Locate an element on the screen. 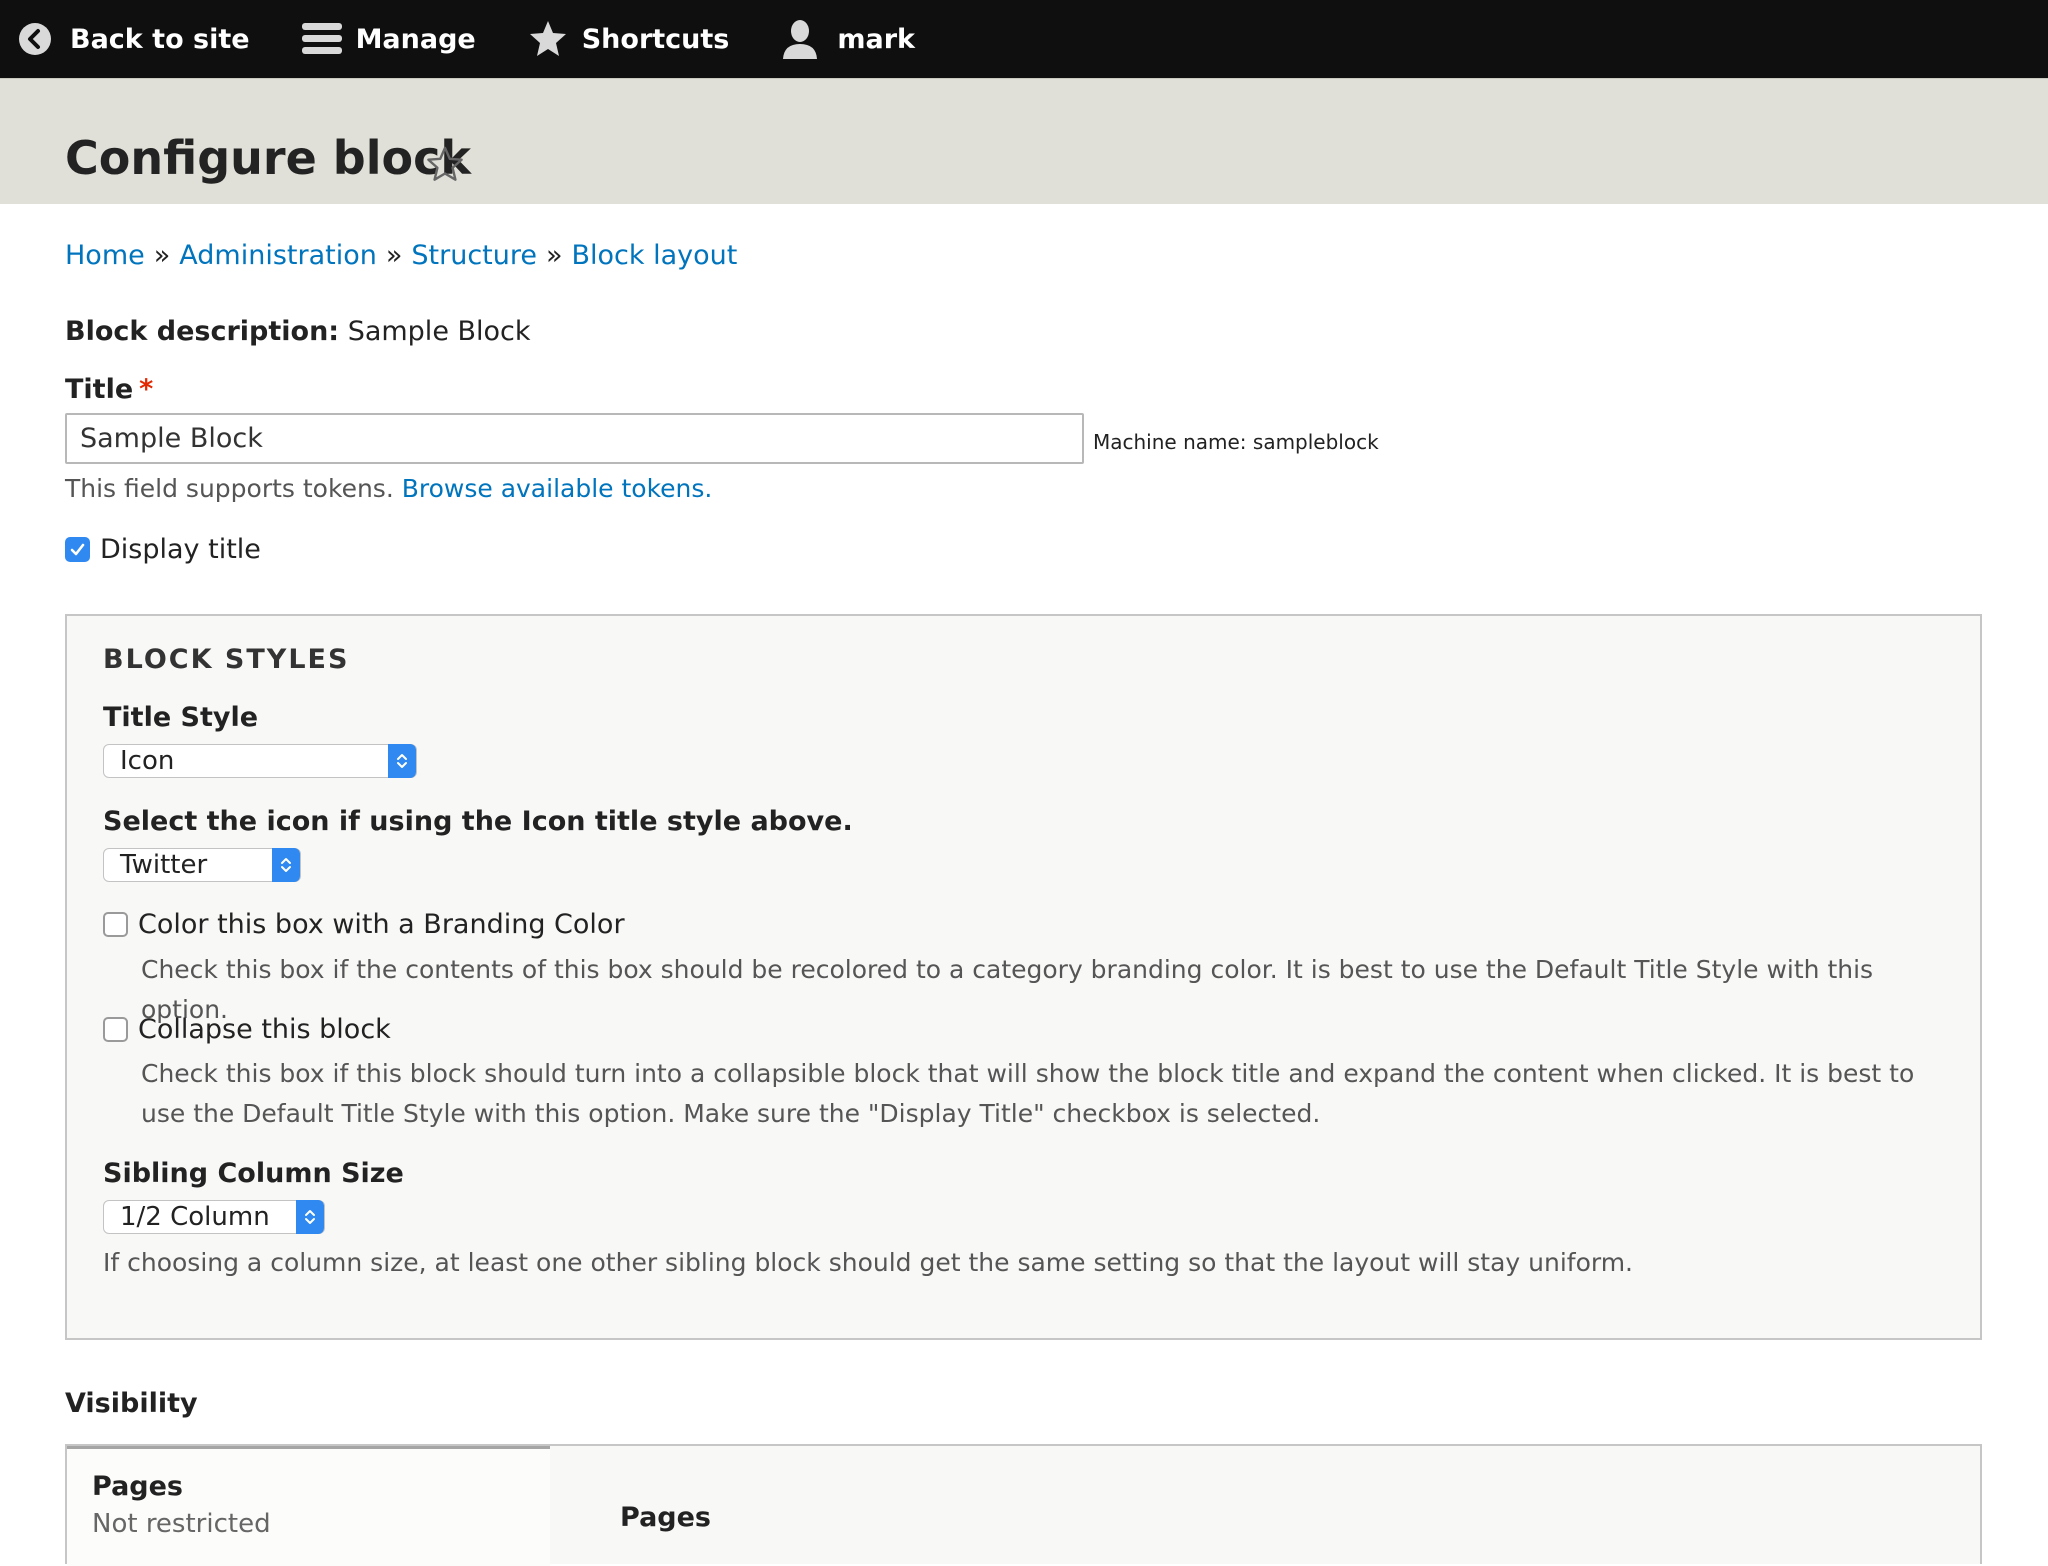 The height and width of the screenshot is (1566, 2048). star-icon is located at coordinates (555, 39).